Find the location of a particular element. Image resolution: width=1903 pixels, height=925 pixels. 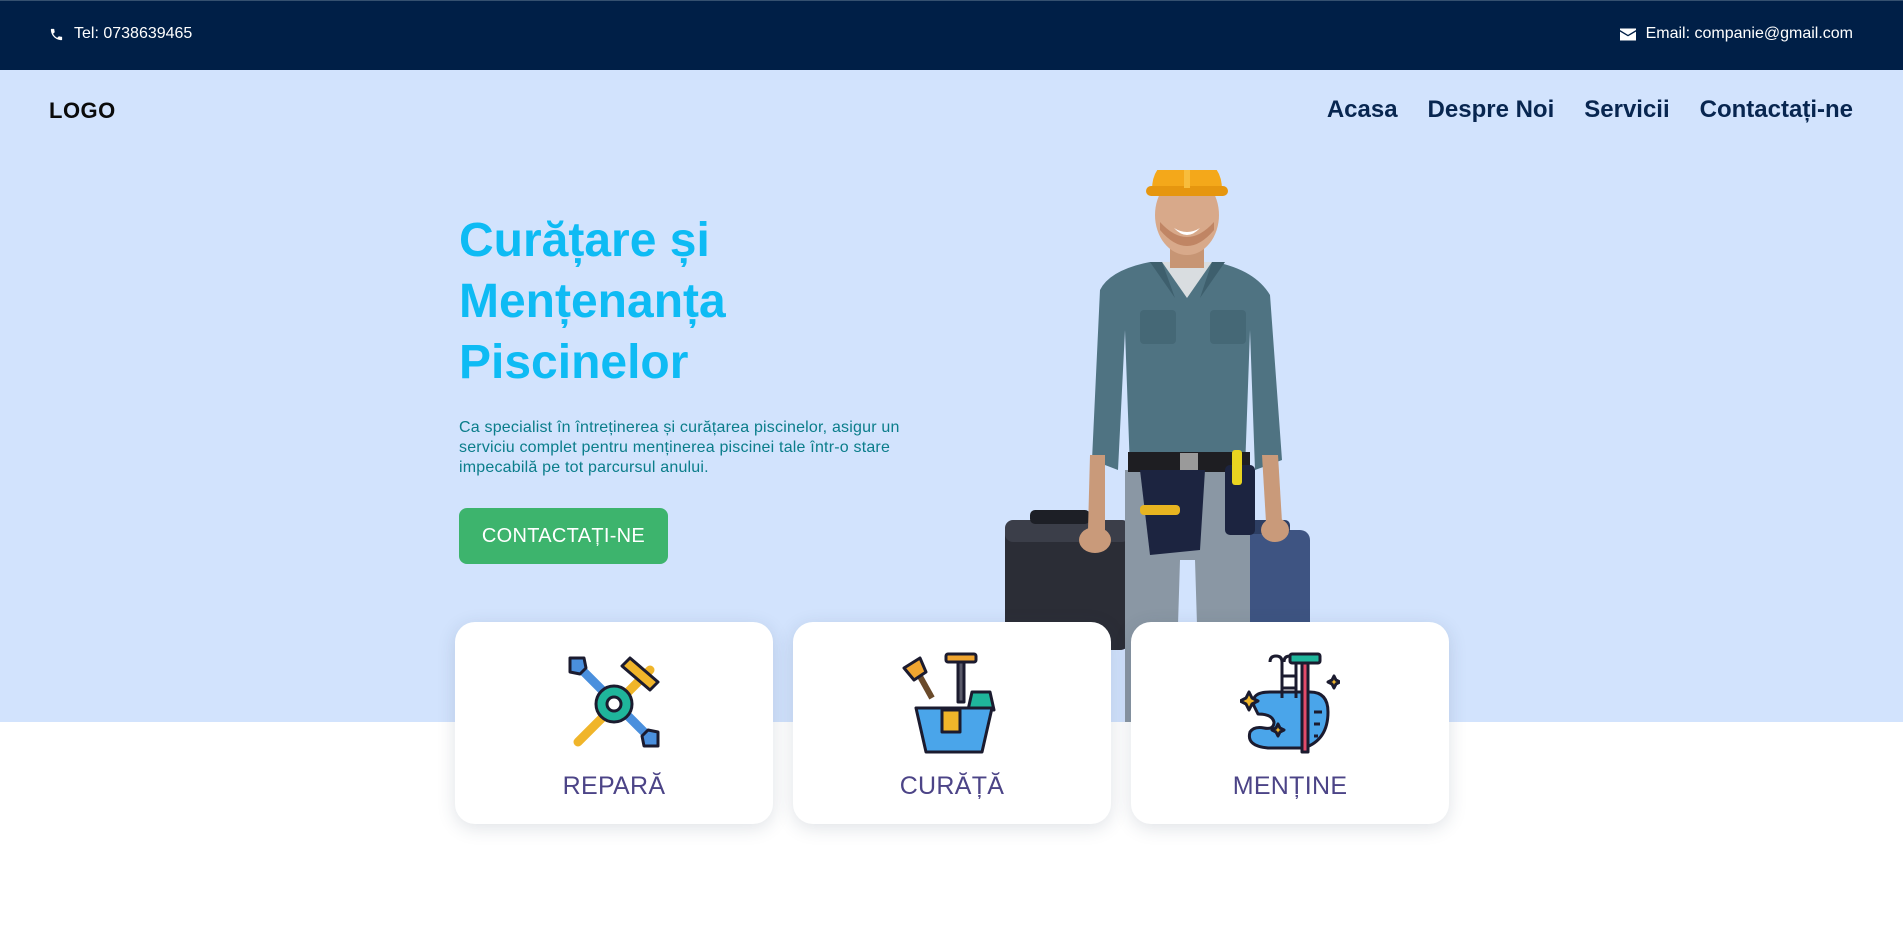

service-label: REPARĂ is located at coordinates (614, 786).